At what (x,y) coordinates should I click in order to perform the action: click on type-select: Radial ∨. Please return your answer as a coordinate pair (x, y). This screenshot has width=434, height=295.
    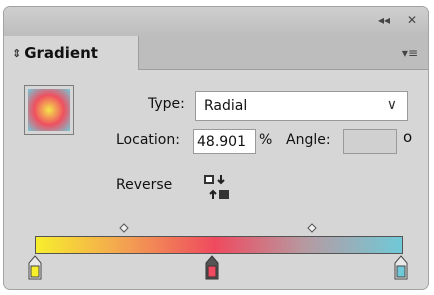
    Looking at the image, I should click on (301, 106).